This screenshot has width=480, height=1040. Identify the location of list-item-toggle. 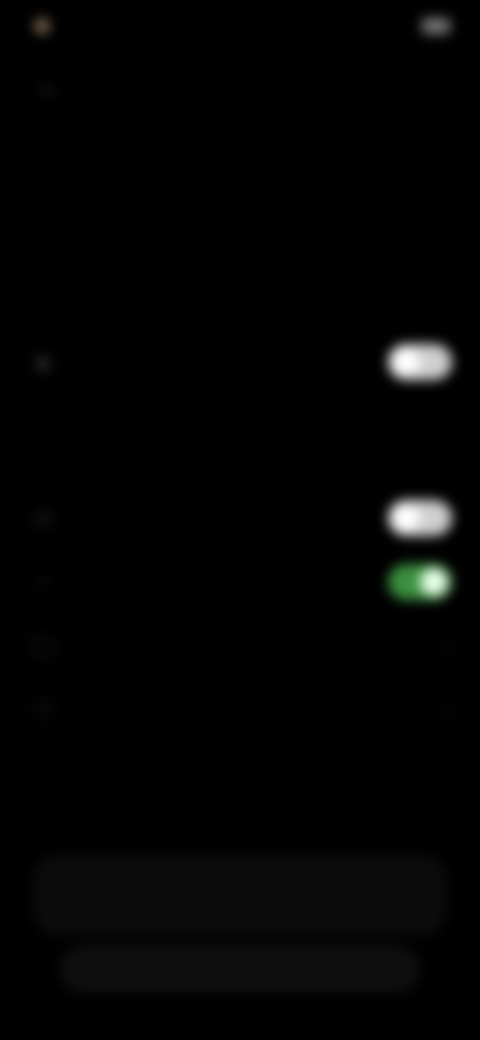
(420, 518).